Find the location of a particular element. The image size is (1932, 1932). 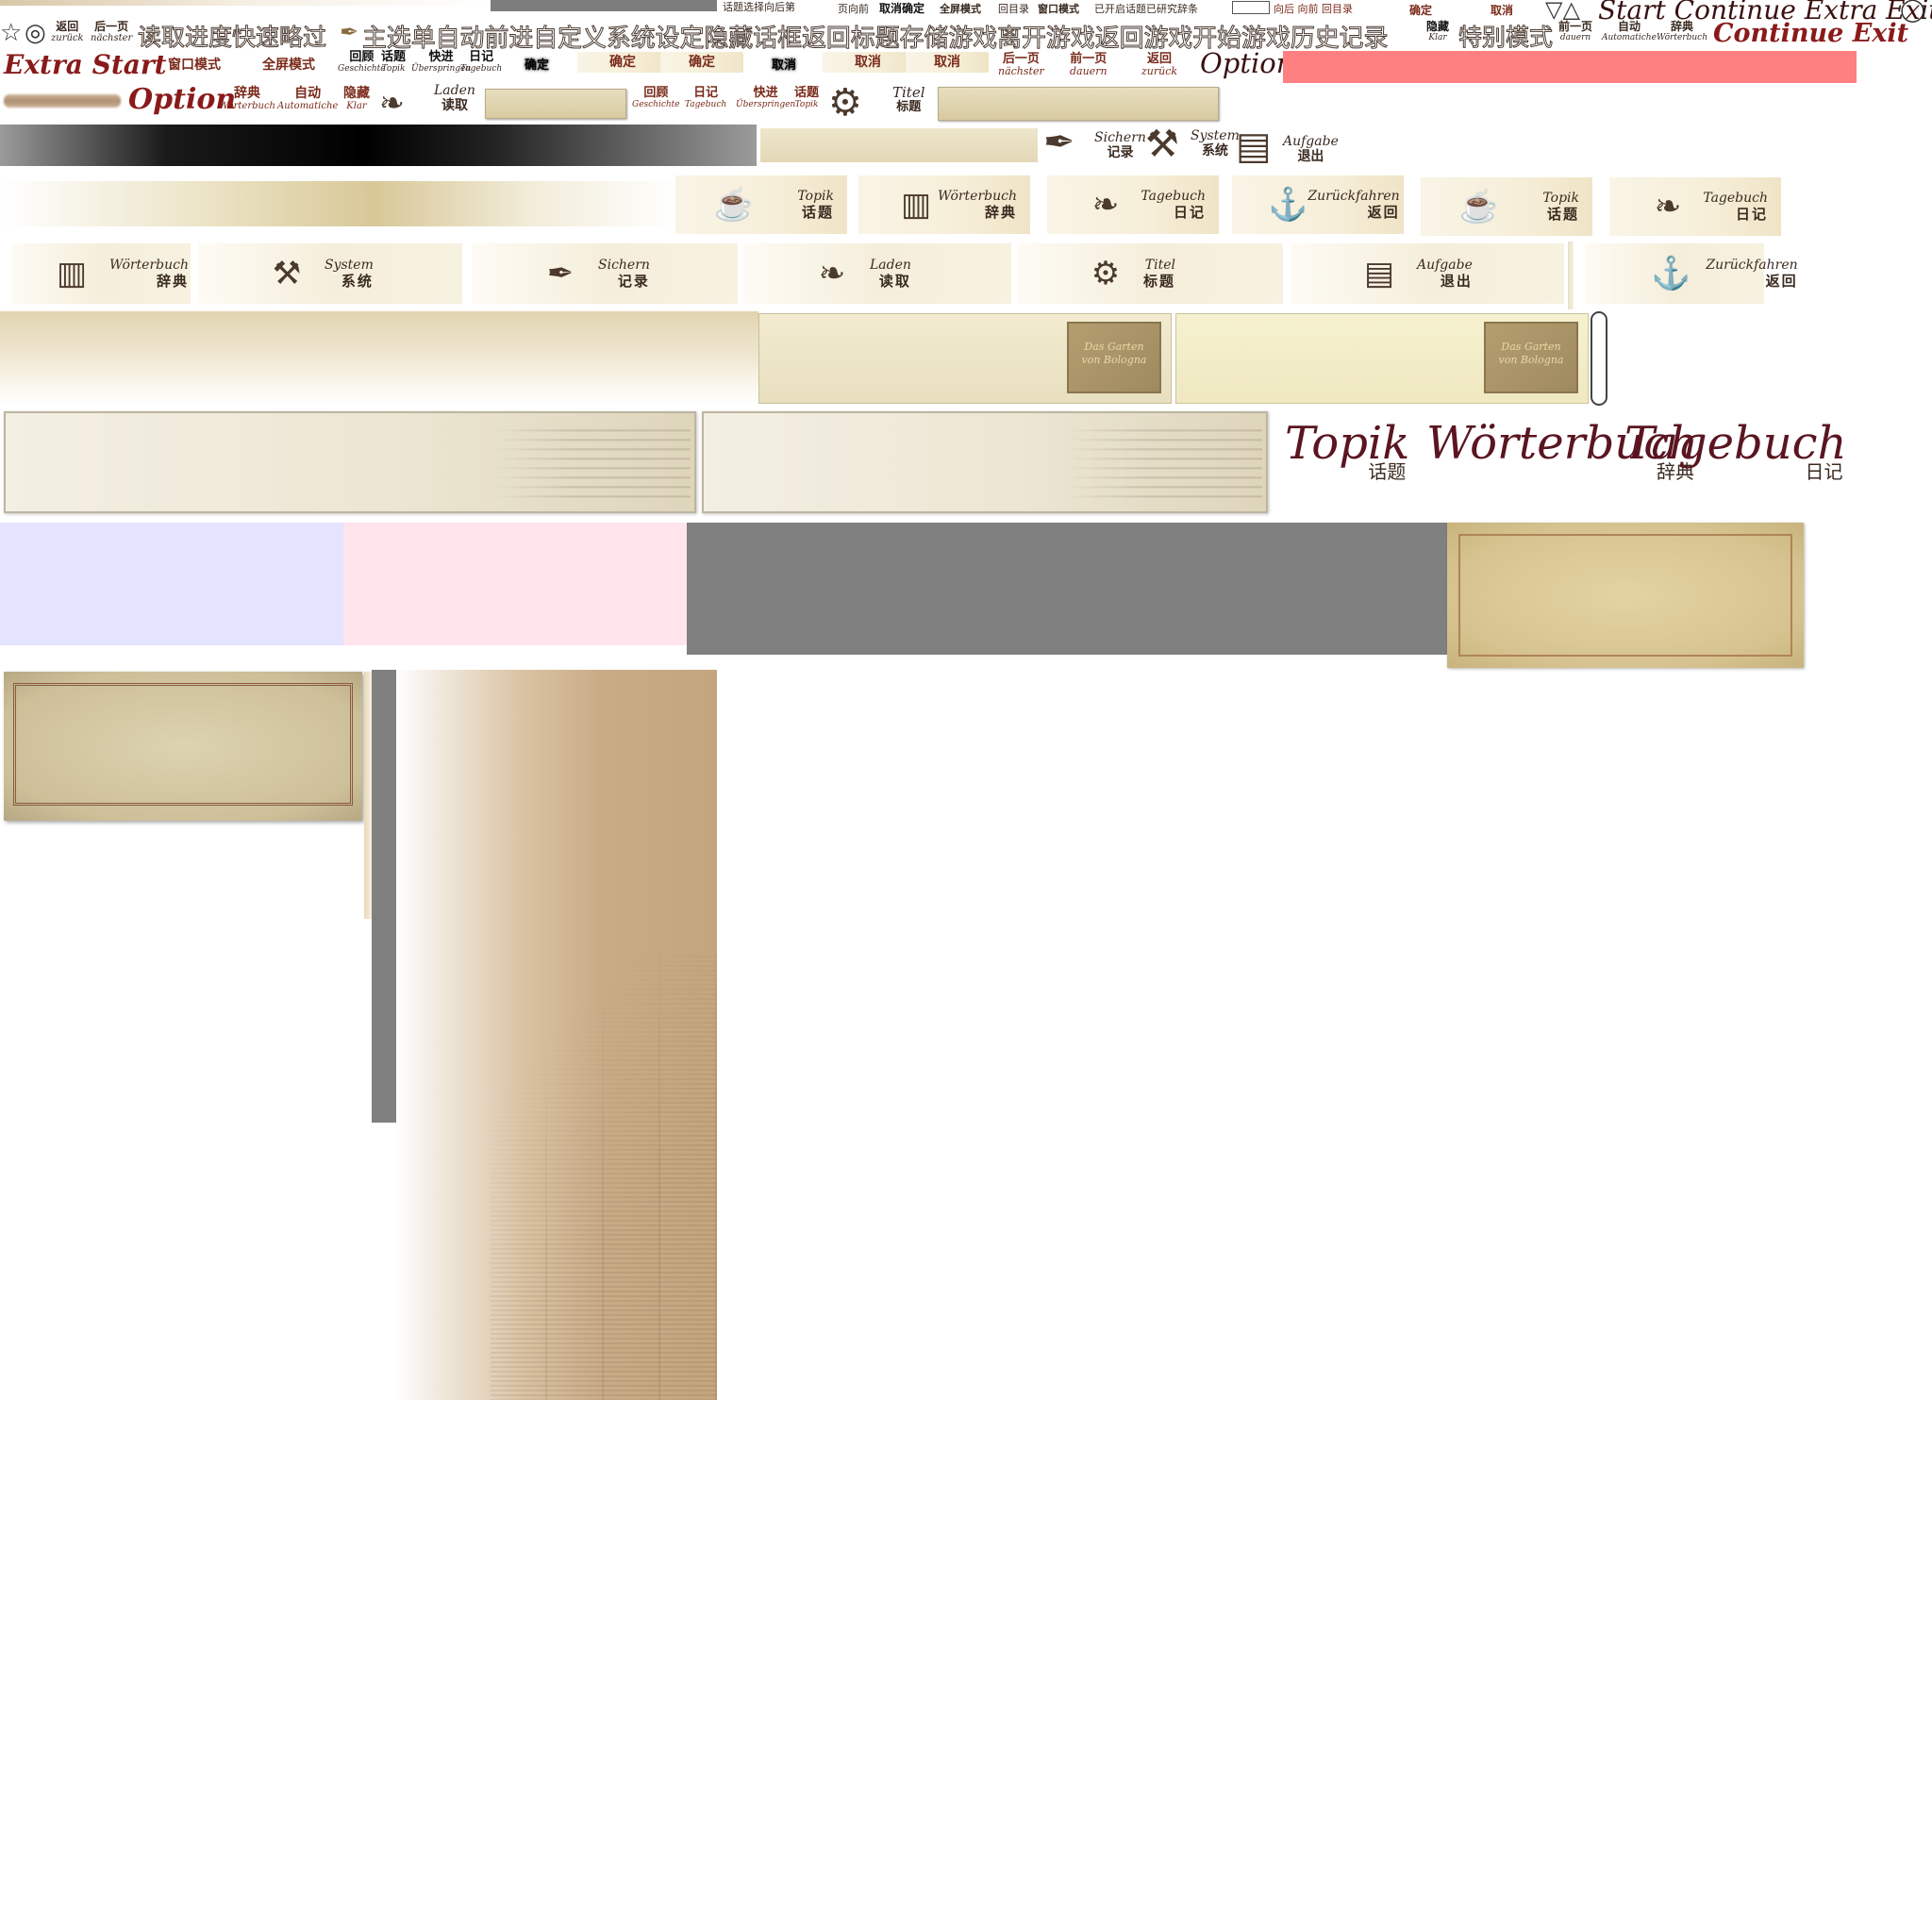

card-frame is located at coordinates (1625, 595).